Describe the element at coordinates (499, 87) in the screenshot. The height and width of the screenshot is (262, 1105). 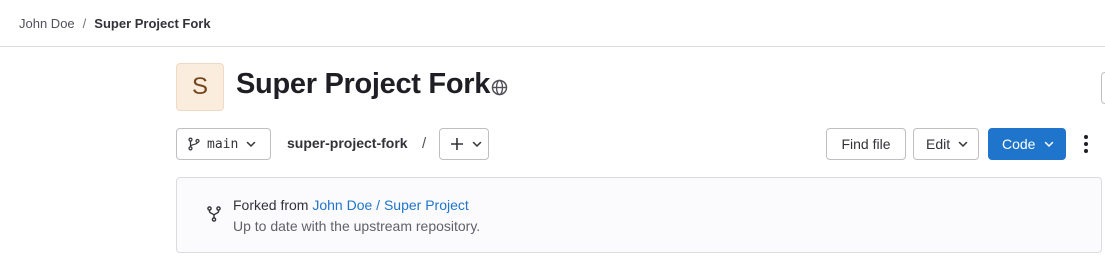
I see `globe-icon` at that location.